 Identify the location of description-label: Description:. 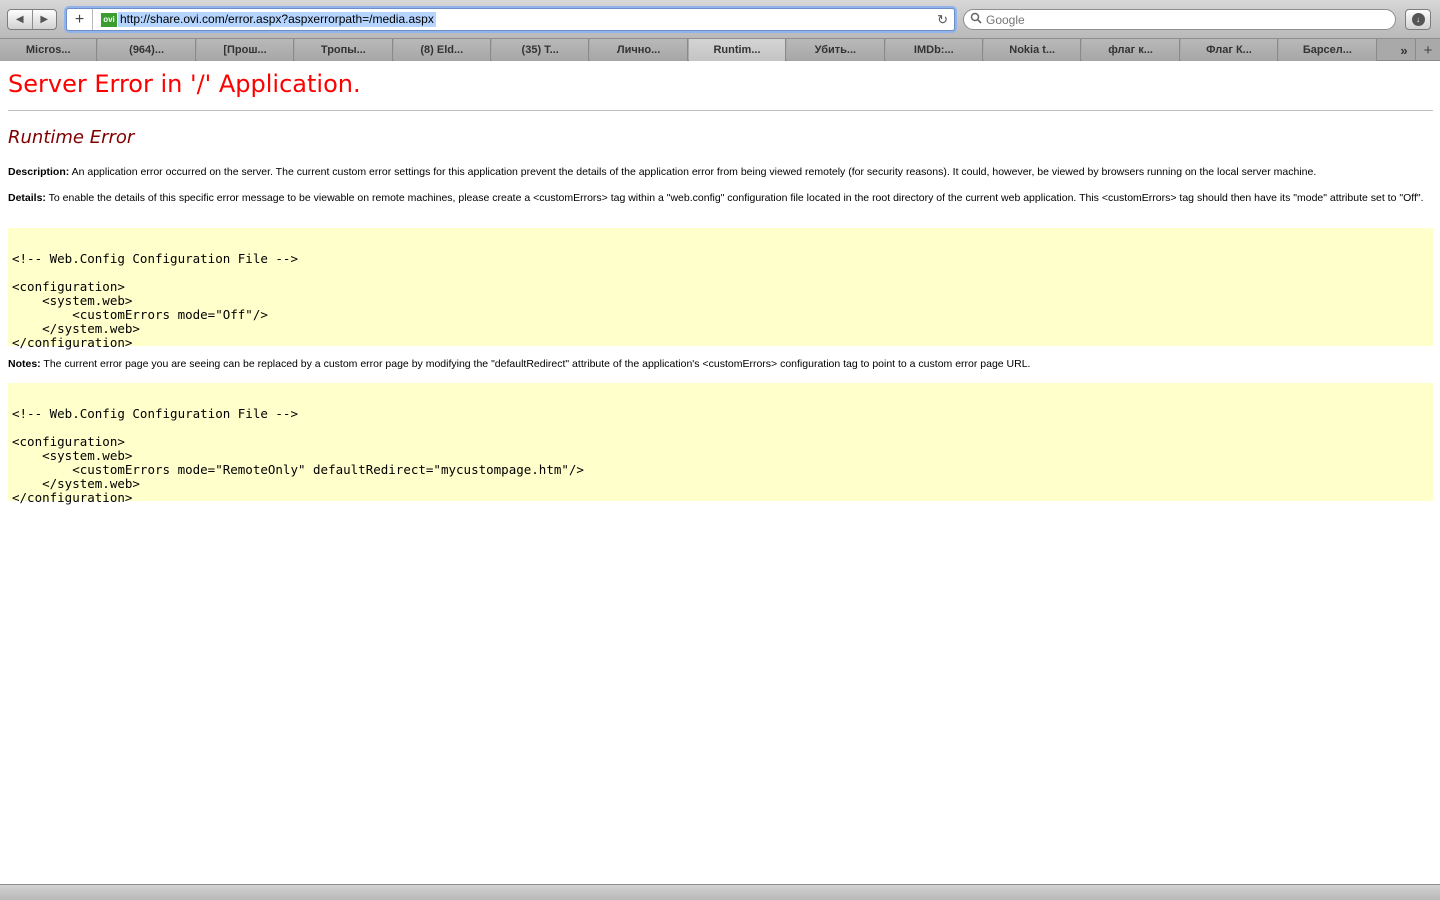
(39, 172).